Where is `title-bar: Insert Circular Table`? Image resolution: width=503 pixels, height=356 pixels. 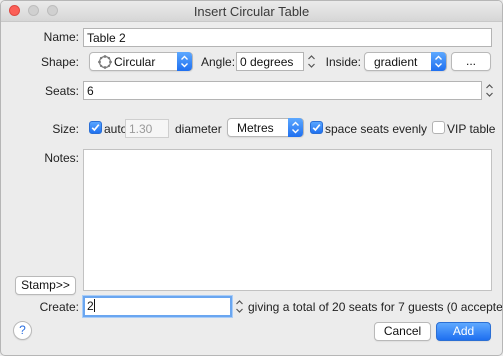 title-bar: Insert Circular Table is located at coordinates (251, 11).